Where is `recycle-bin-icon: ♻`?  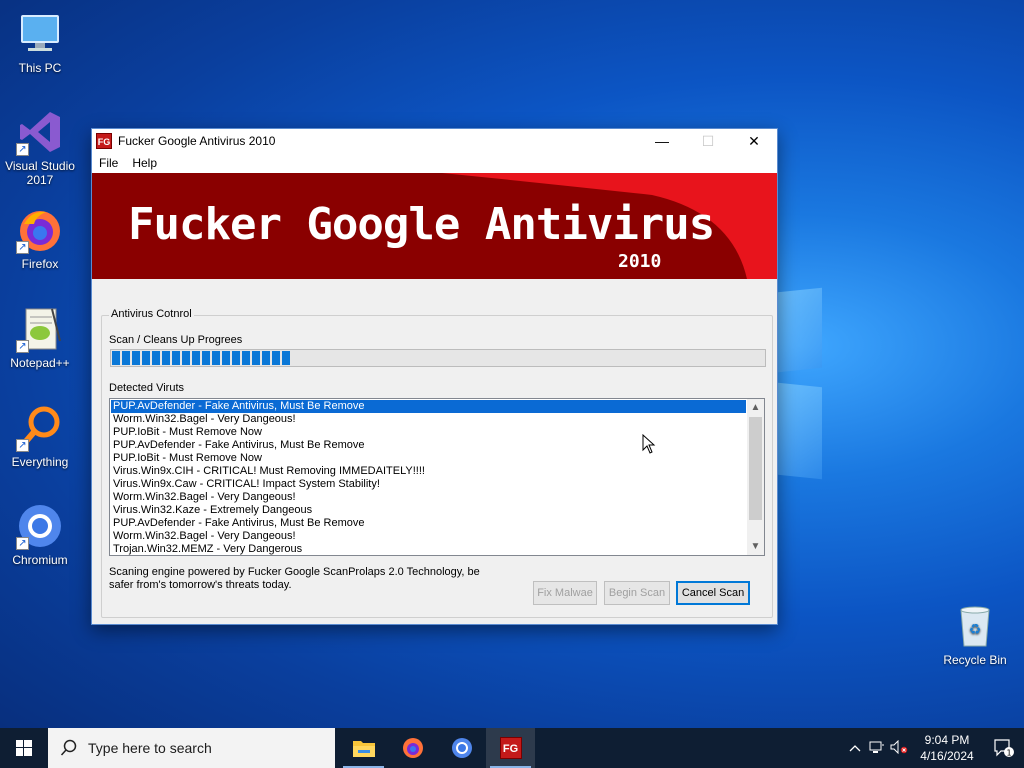 recycle-bin-icon: ♻ is located at coordinates (975, 626).